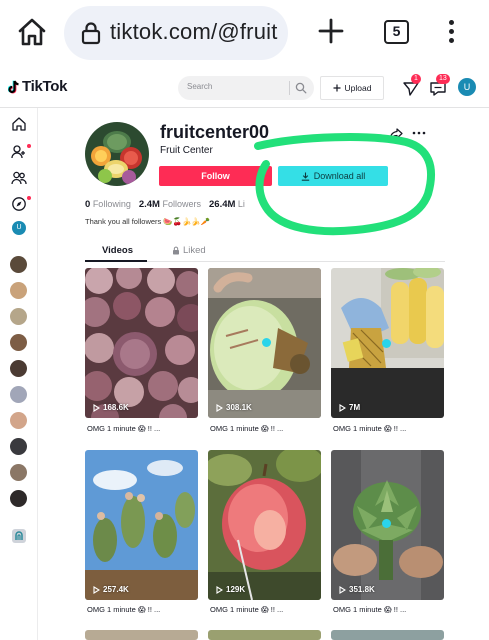  What do you see at coordinates (355, 407) in the screenshot?
I see `view-count-text: 7M` at bounding box center [355, 407].